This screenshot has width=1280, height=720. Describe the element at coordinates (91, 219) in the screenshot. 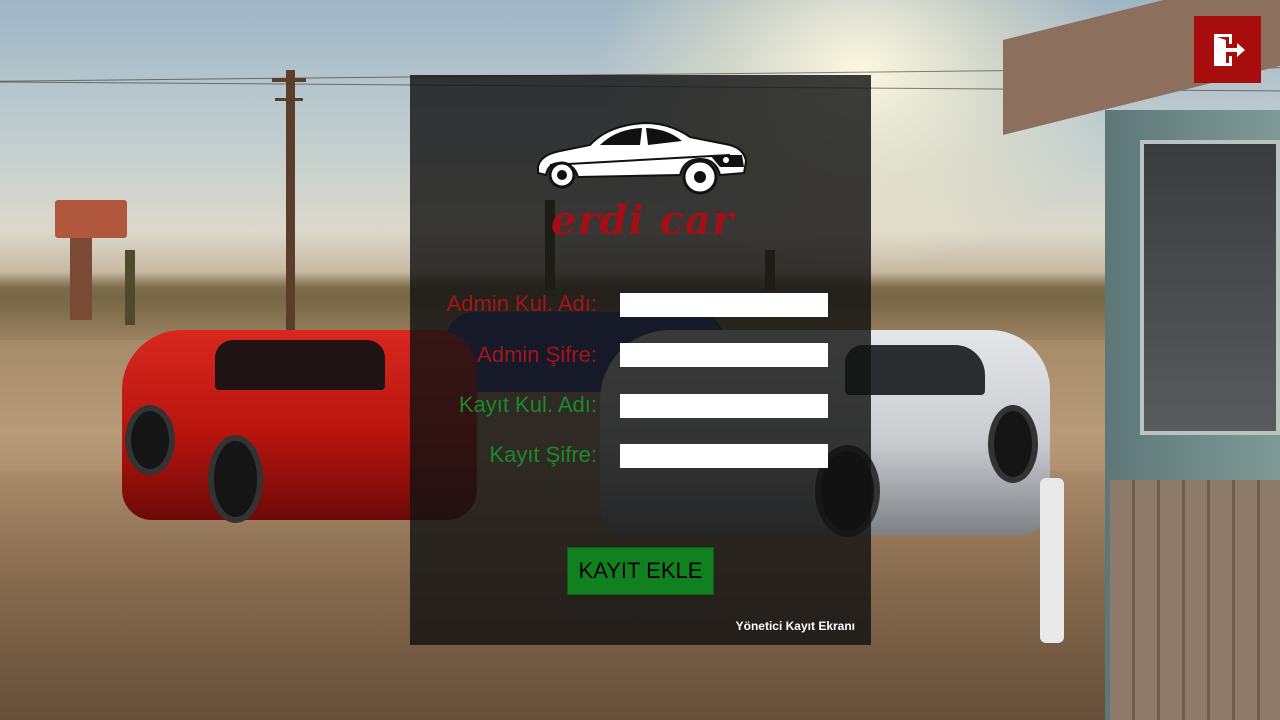

I see `roadside-sign` at that location.